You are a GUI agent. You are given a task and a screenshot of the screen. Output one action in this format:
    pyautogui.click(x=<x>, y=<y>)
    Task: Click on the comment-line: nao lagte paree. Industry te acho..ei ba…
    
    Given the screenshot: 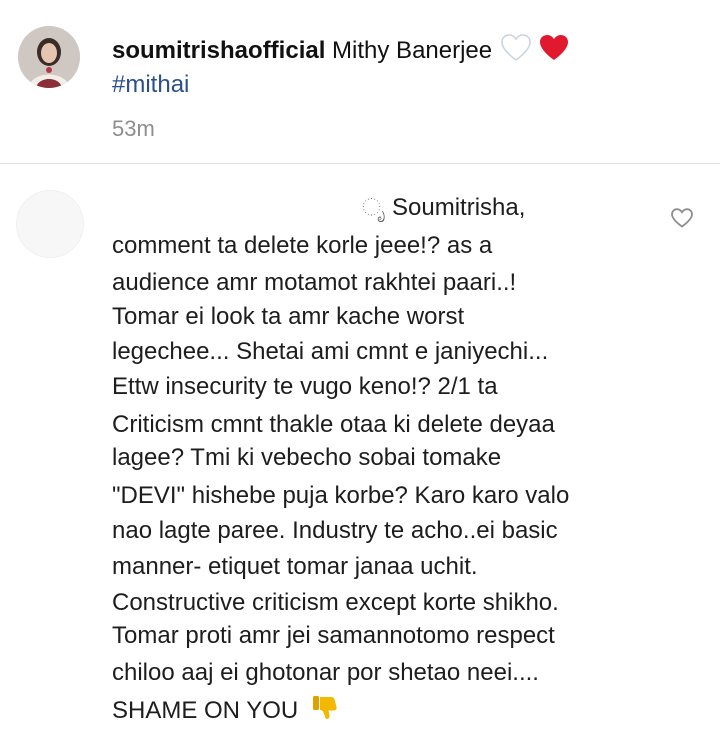 What is the action you would take?
    pyautogui.click(x=335, y=530)
    